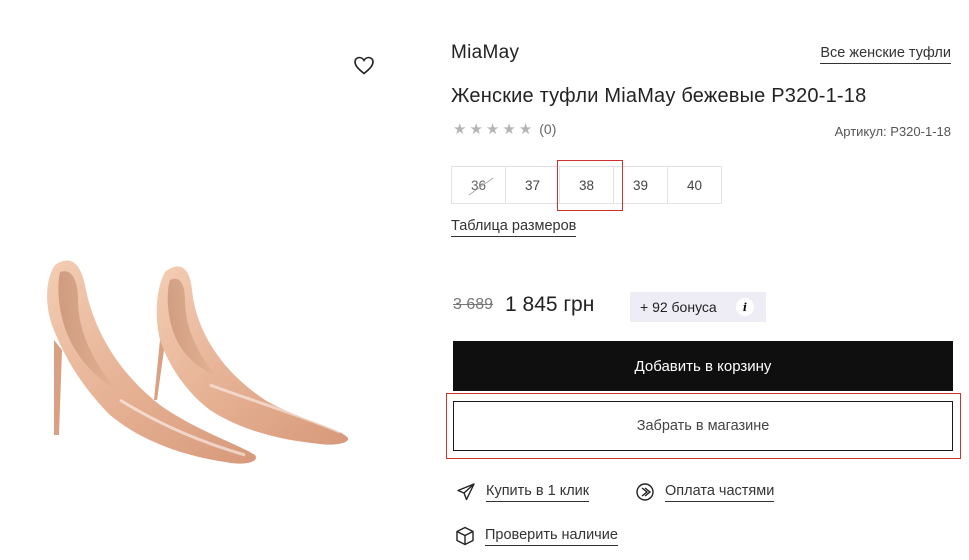 The height and width of the screenshot is (560, 969). I want to click on size-label: 39, so click(640, 185).